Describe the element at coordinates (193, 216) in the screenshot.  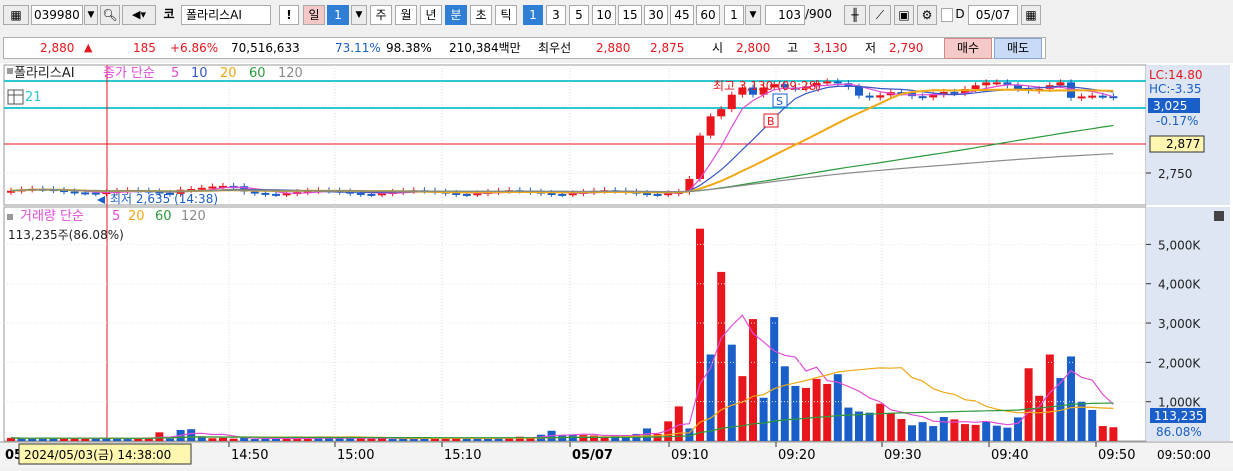
I see `vol-legend-ma120: 120` at that location.